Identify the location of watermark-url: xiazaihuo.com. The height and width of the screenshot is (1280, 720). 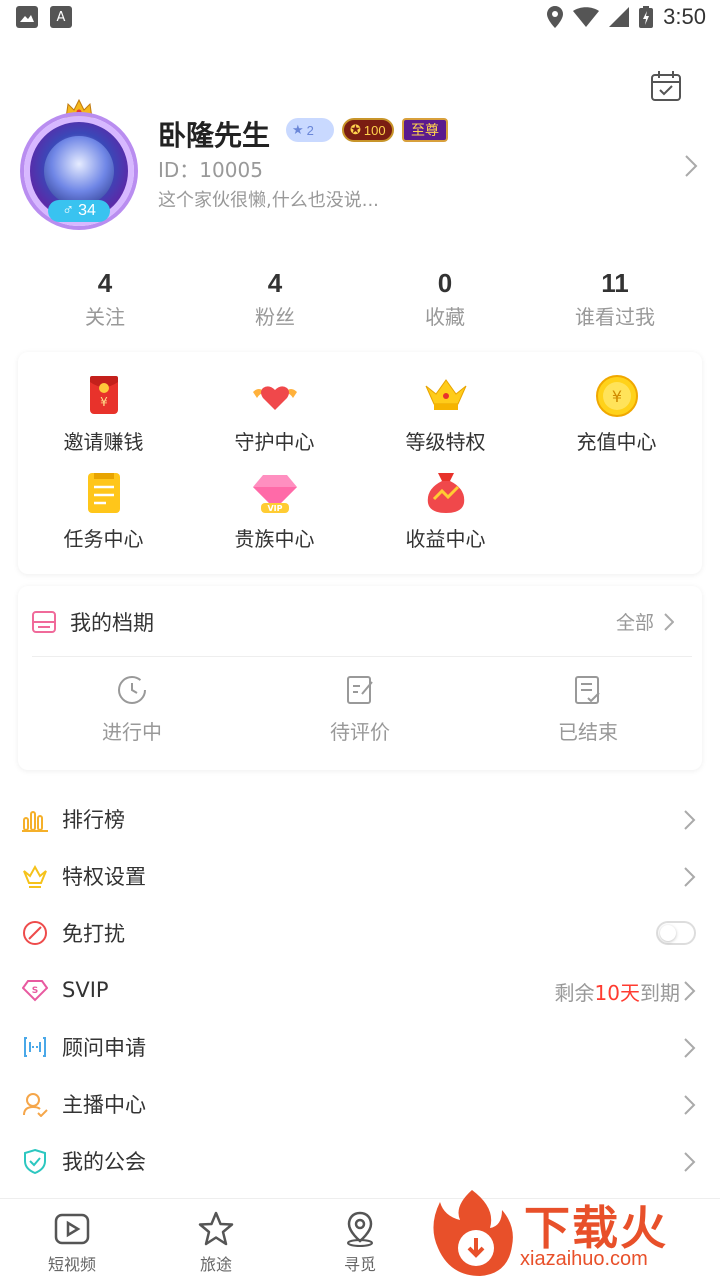
(584, 1259).